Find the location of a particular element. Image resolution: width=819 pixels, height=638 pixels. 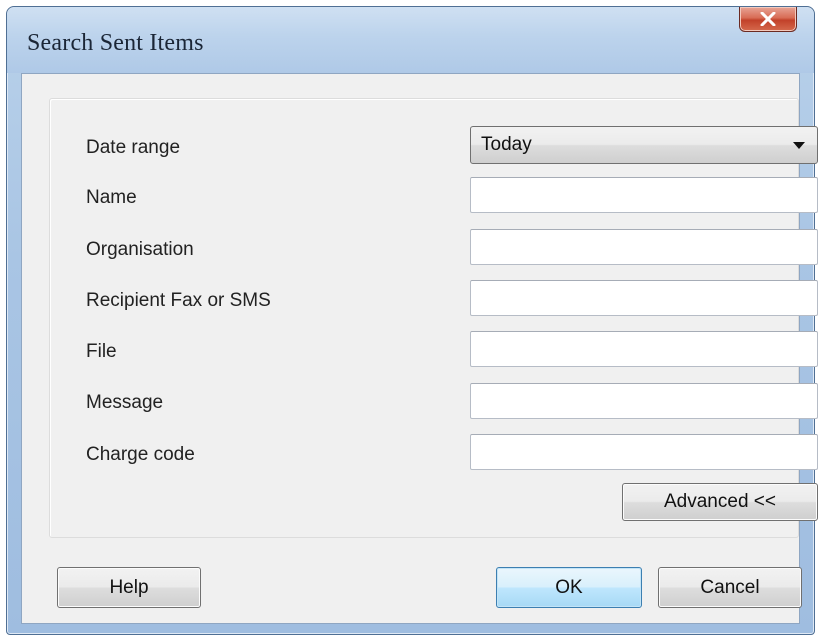

file-label: File is located at coordinates (101, 351).